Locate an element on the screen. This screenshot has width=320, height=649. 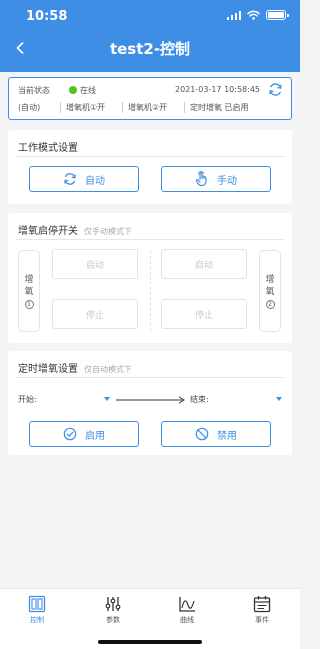
timed-aeration-title: 定时增氧设置 仅自动模式下 is located at coordinates (75, 369).